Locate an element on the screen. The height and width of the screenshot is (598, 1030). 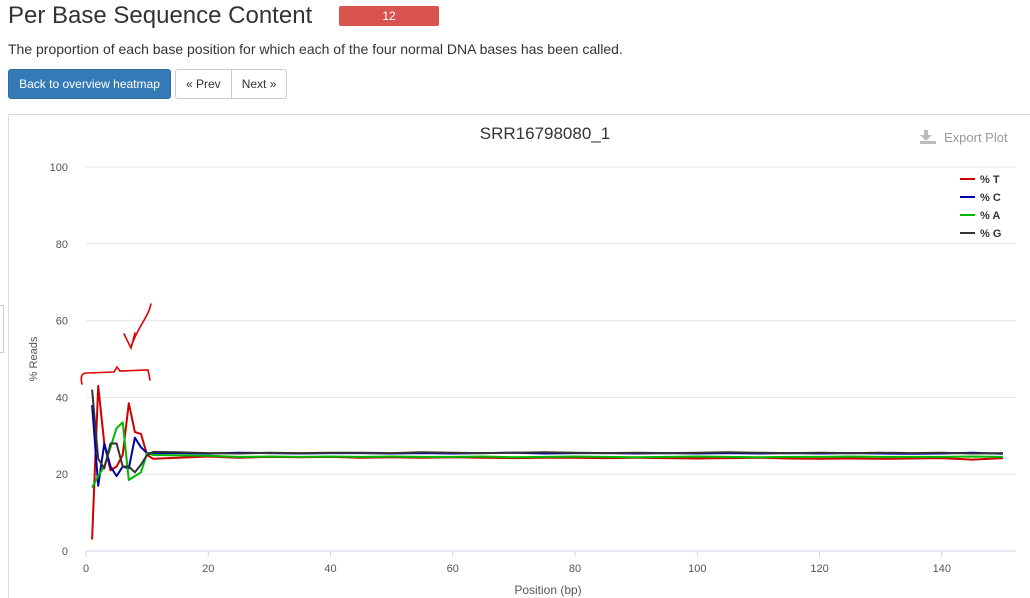
legend: % T % C % A % G is located at coordinates (980, 207).